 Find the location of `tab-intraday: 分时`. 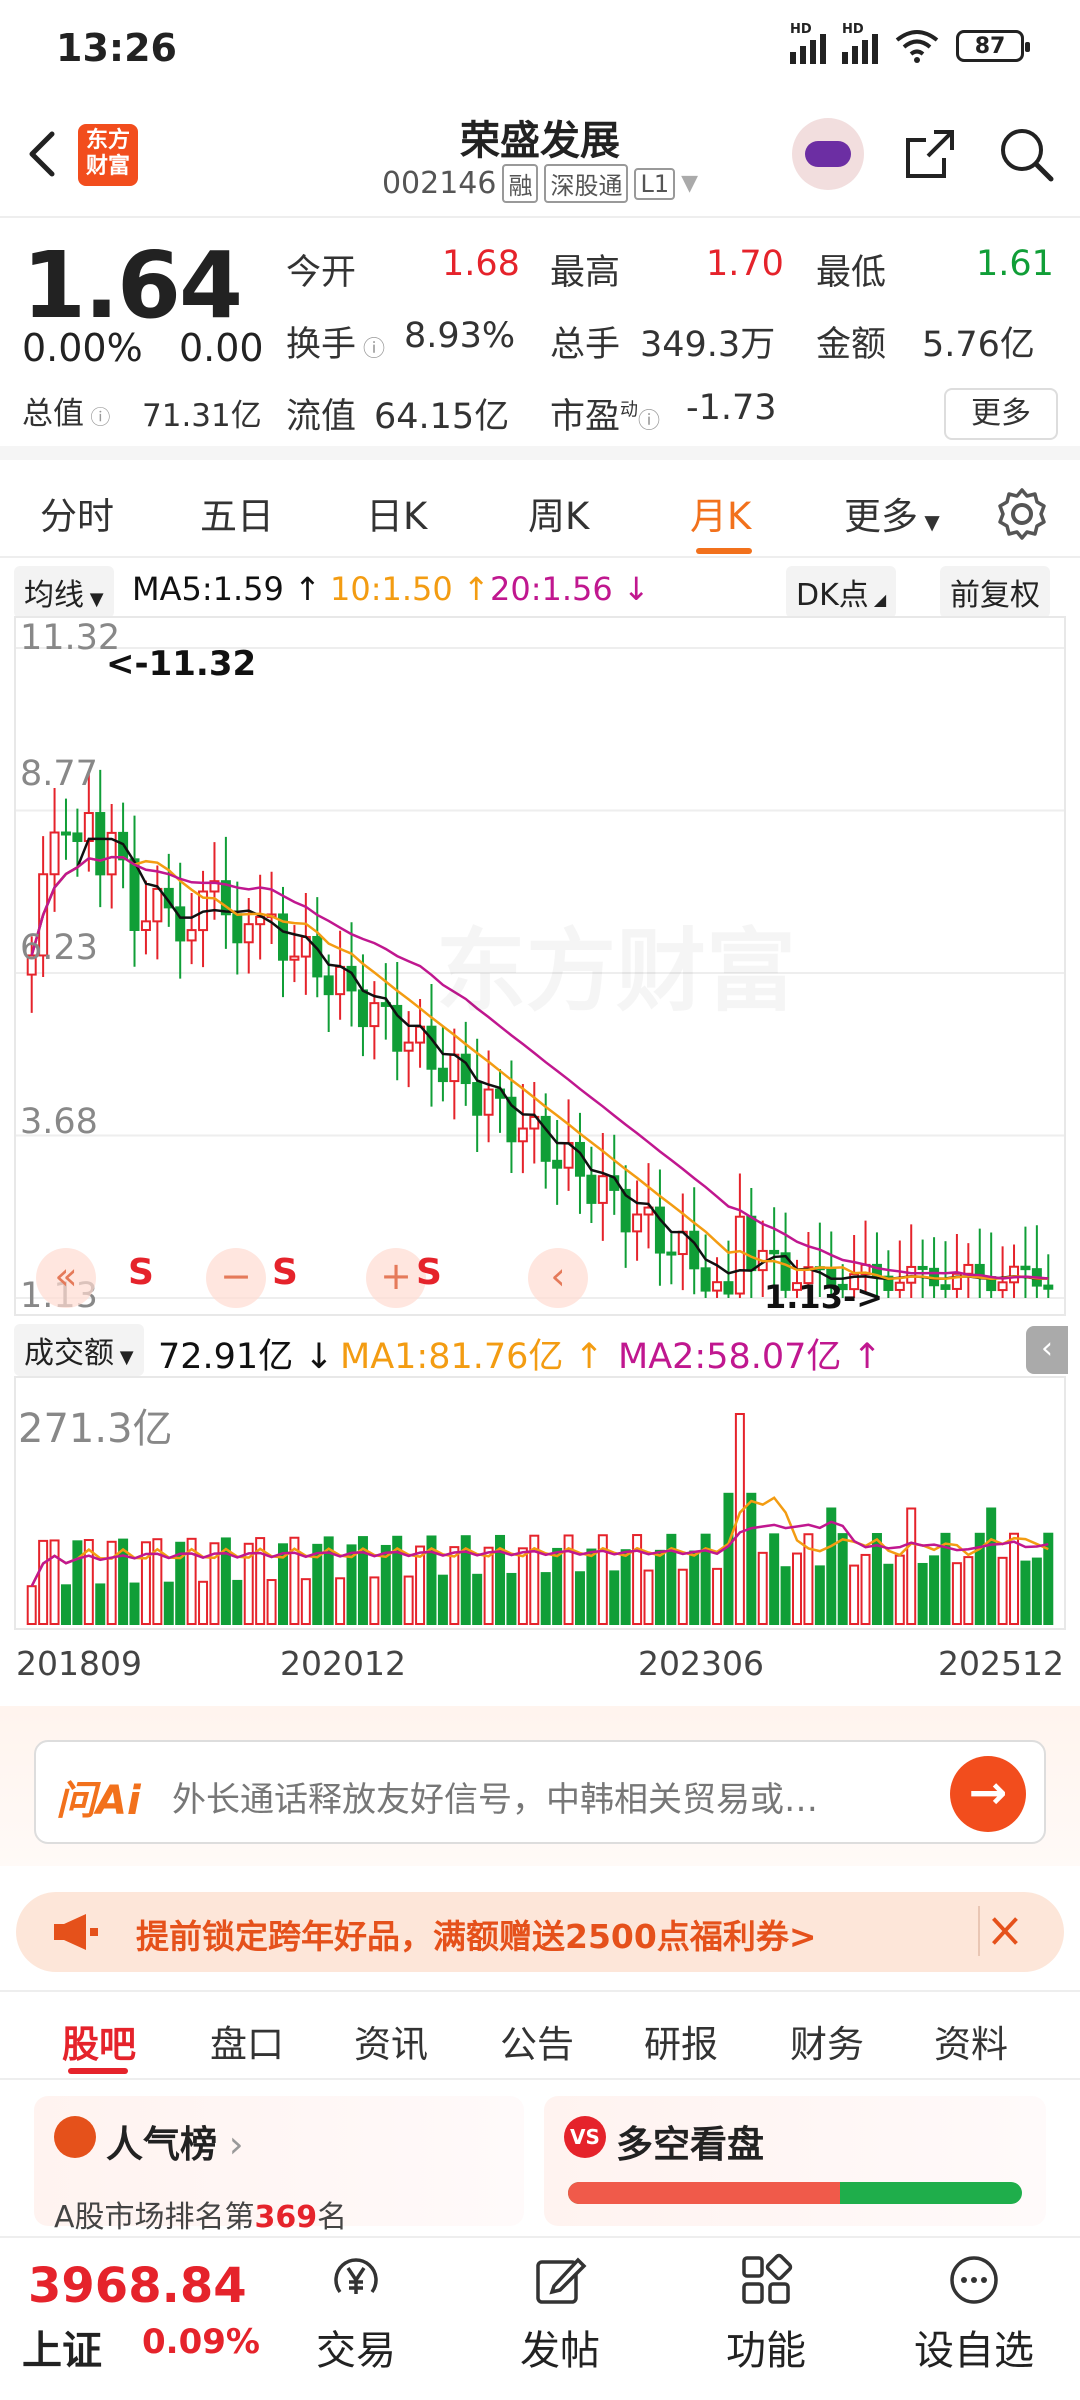

tab-intraday: 分时 is located at coordinates (77, 513).